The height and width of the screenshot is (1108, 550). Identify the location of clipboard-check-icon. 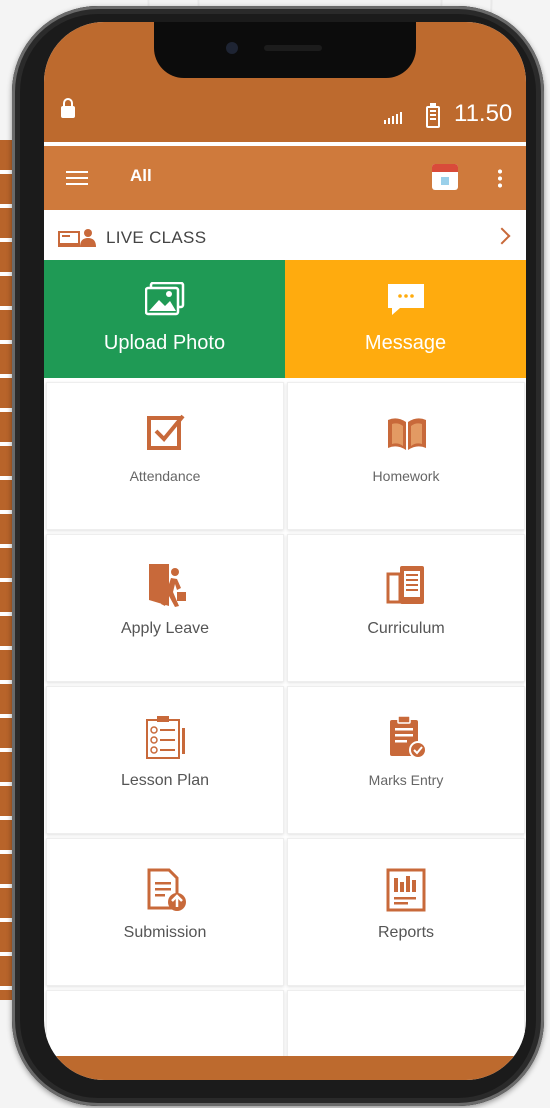
(408, 737).